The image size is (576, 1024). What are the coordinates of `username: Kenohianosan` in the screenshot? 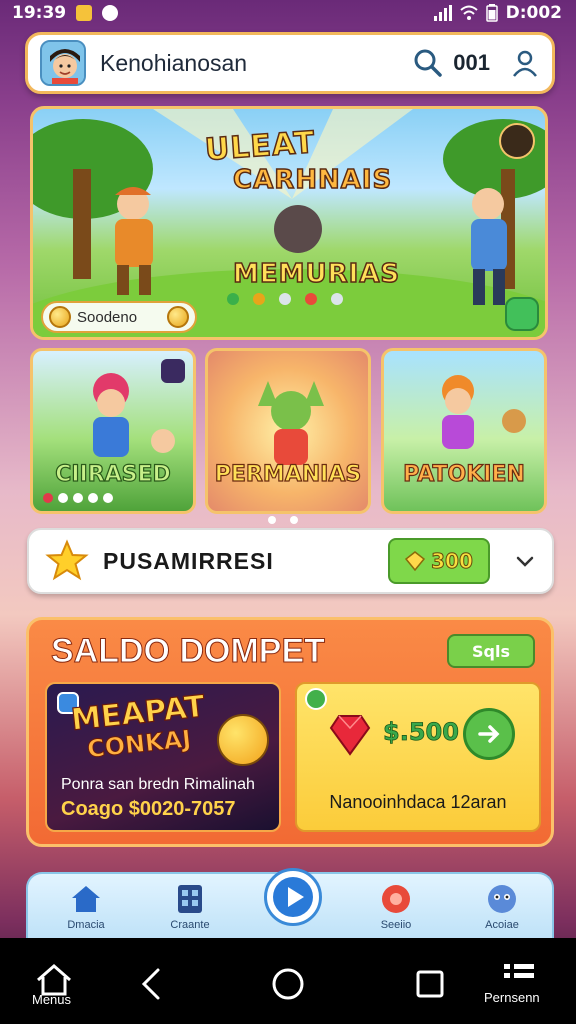 It's located at (174, 62).